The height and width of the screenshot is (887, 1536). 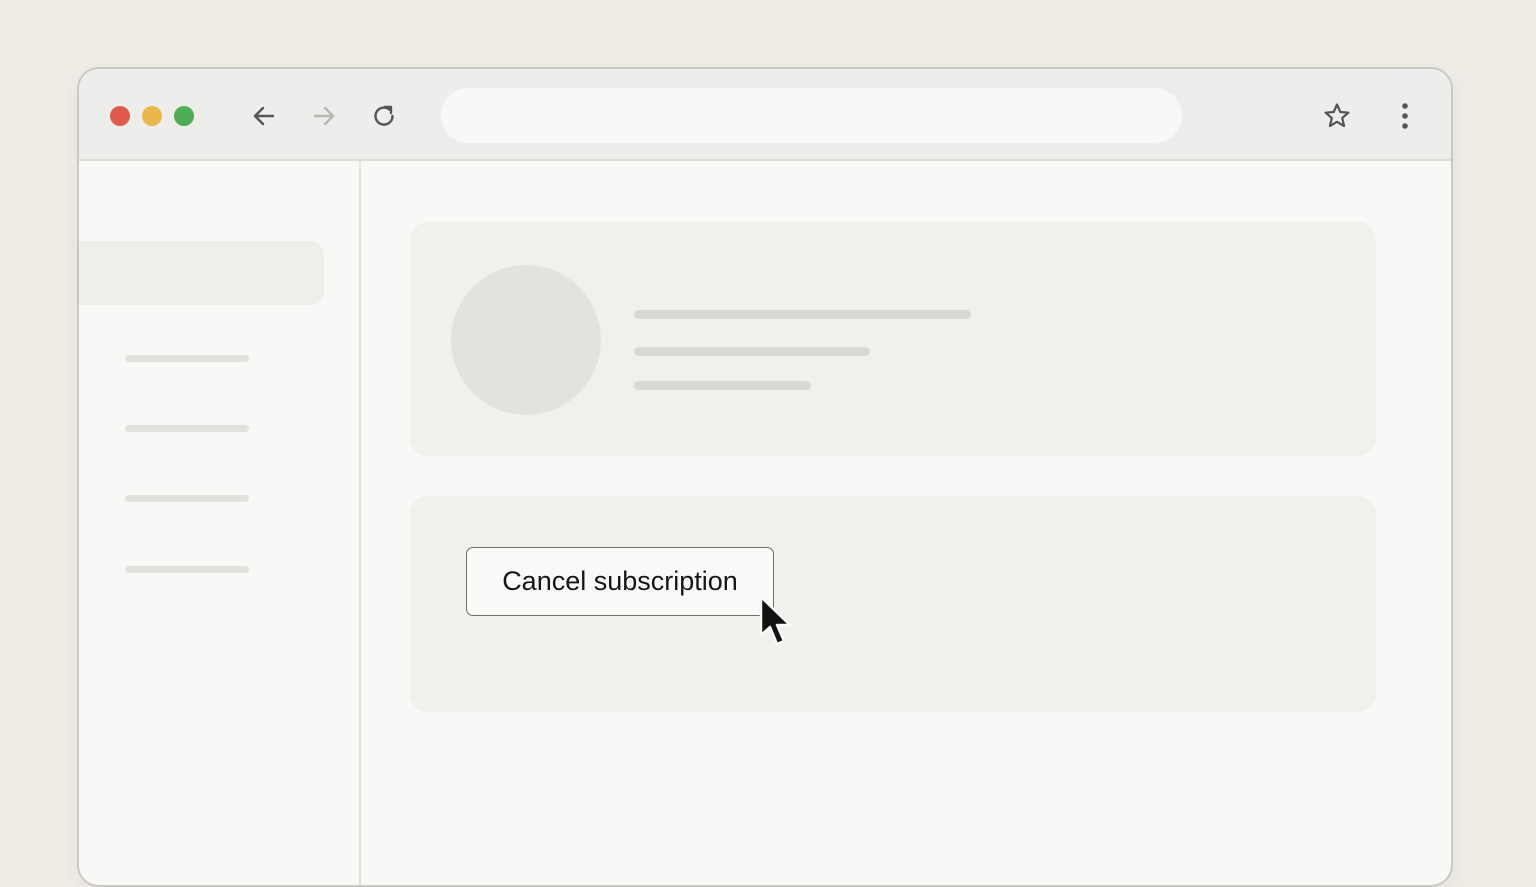 I want to click on profile-name-placeholder, so click(x=802, y=314).